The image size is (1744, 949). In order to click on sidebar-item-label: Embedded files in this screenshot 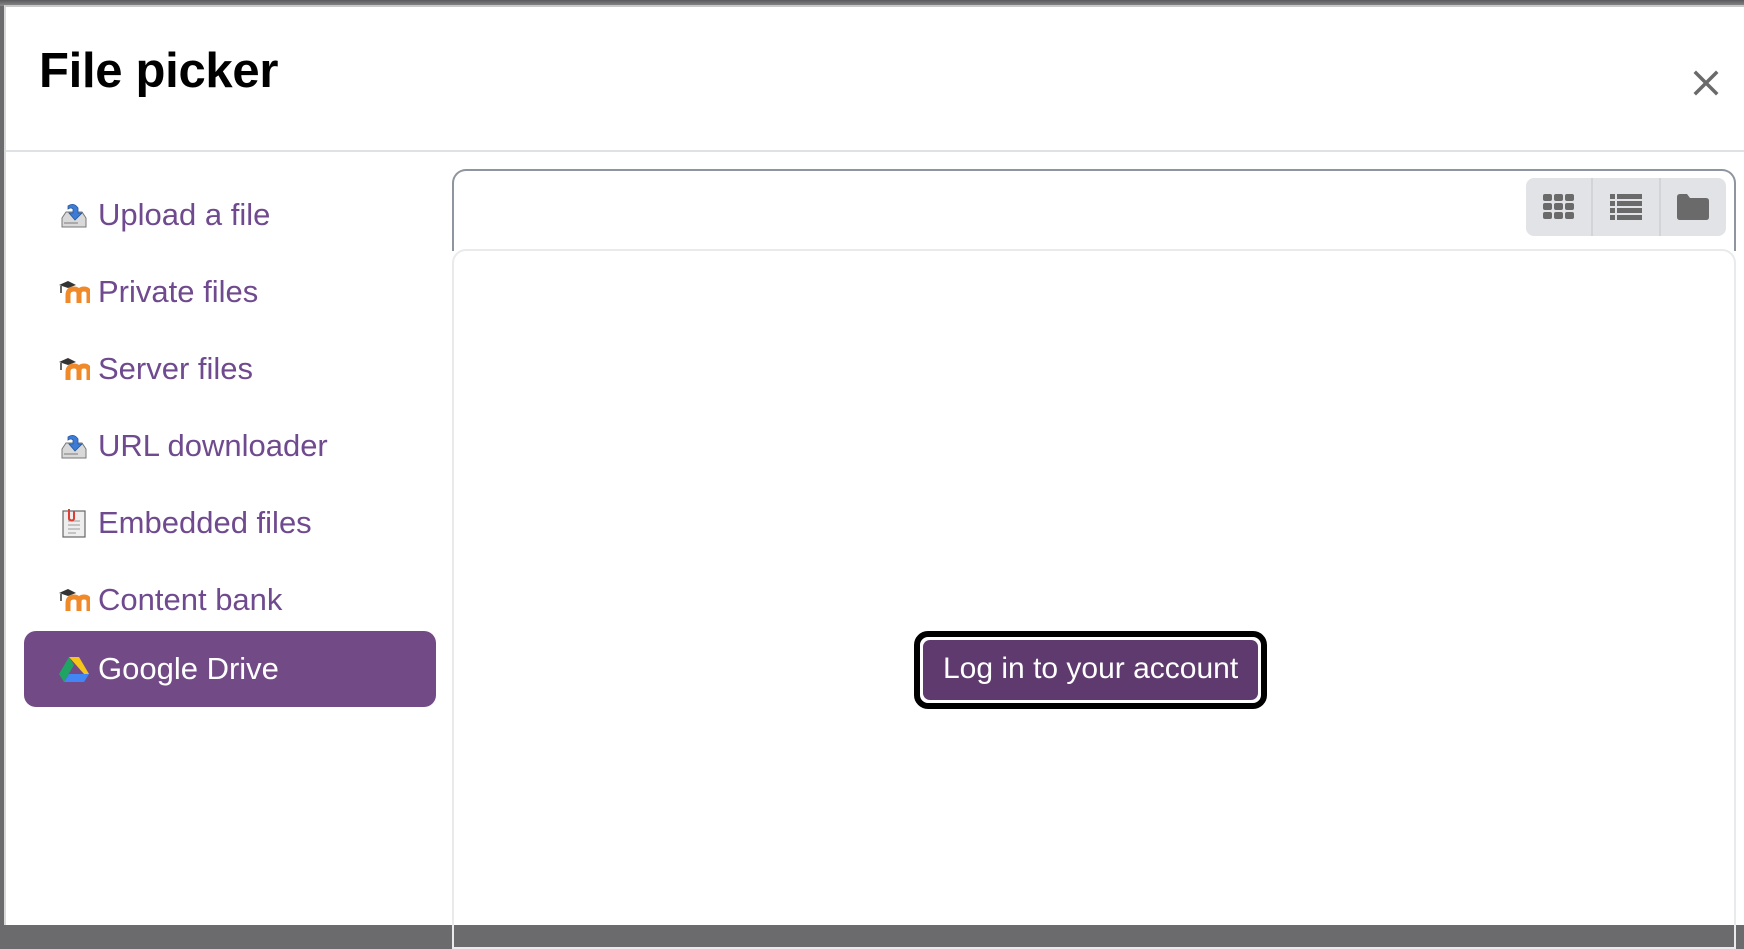, I will do `click(205, 522)`.